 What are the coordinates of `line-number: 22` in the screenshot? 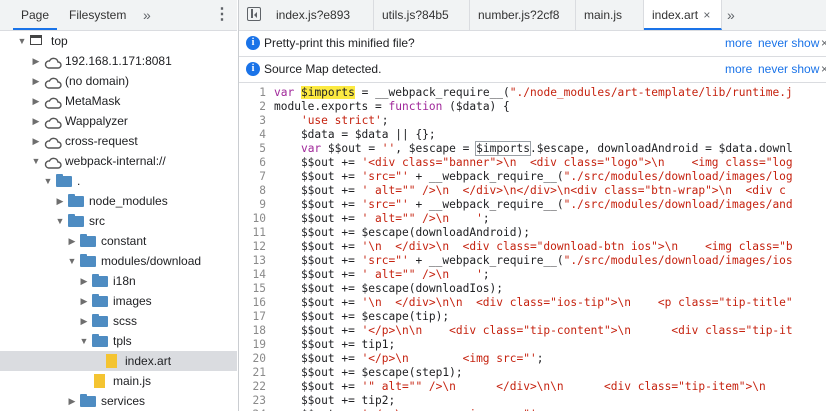 It's located at (252, 387).